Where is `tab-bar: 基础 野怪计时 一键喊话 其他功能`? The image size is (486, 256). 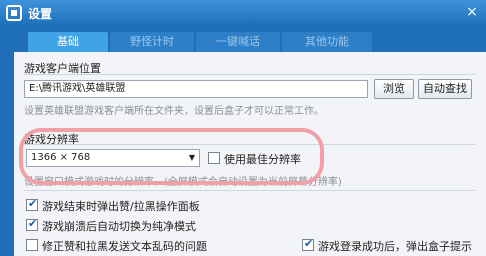
tab-bar: 基础 野怪计时 一键喊话 其他功能 is located at coordinates (243, 39).